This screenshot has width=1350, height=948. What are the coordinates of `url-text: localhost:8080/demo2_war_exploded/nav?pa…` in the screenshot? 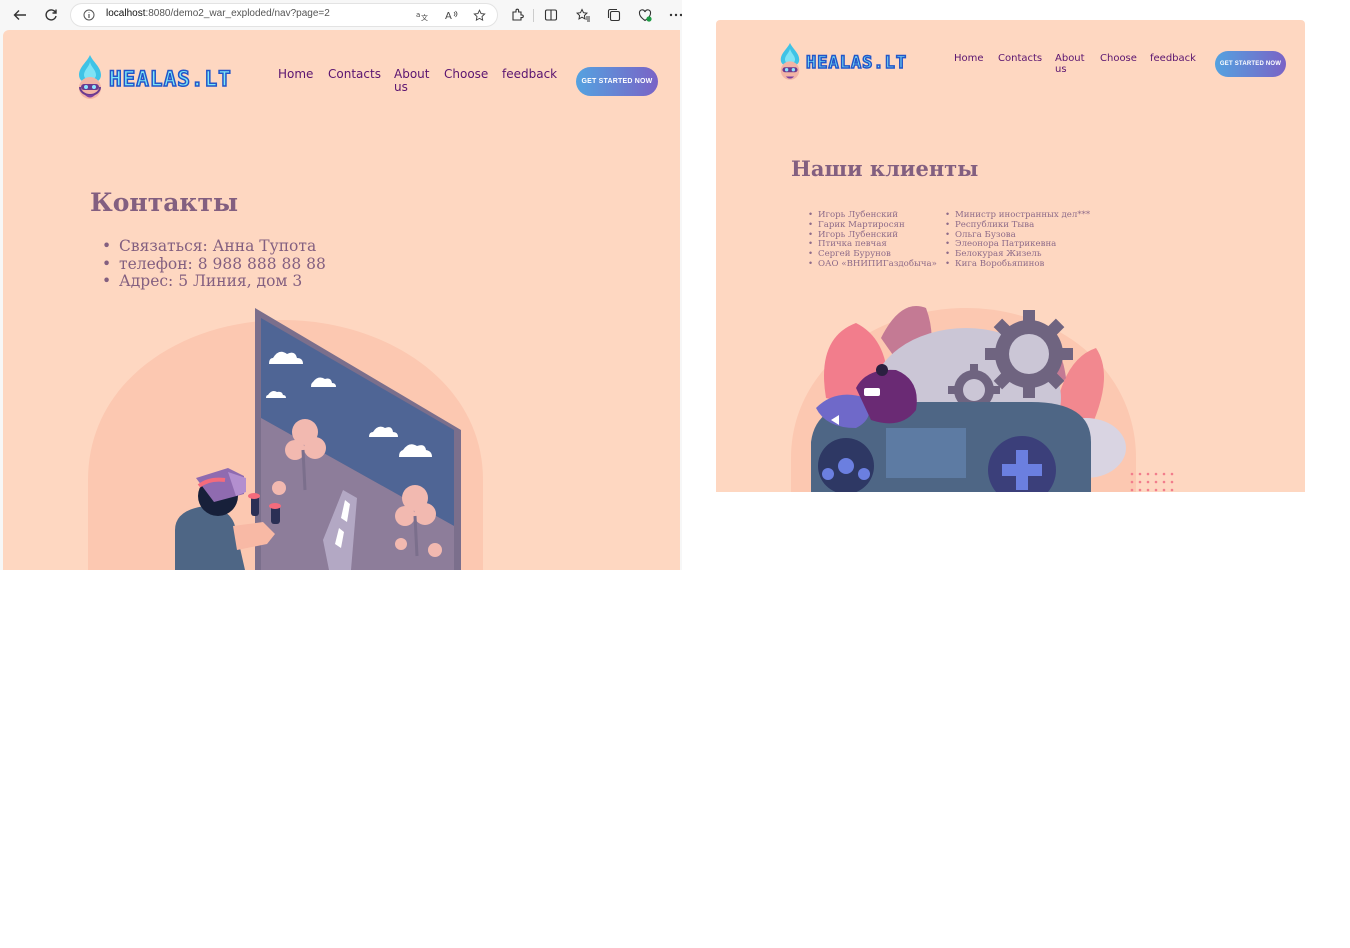 It's located at (218, 13).